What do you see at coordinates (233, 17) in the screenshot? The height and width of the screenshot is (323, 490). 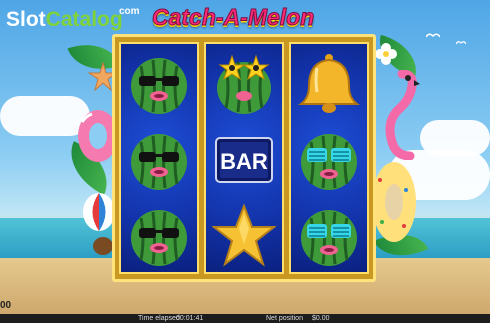 I see `game-title: Catch-A-Melon` at bounding box center [233, 17].